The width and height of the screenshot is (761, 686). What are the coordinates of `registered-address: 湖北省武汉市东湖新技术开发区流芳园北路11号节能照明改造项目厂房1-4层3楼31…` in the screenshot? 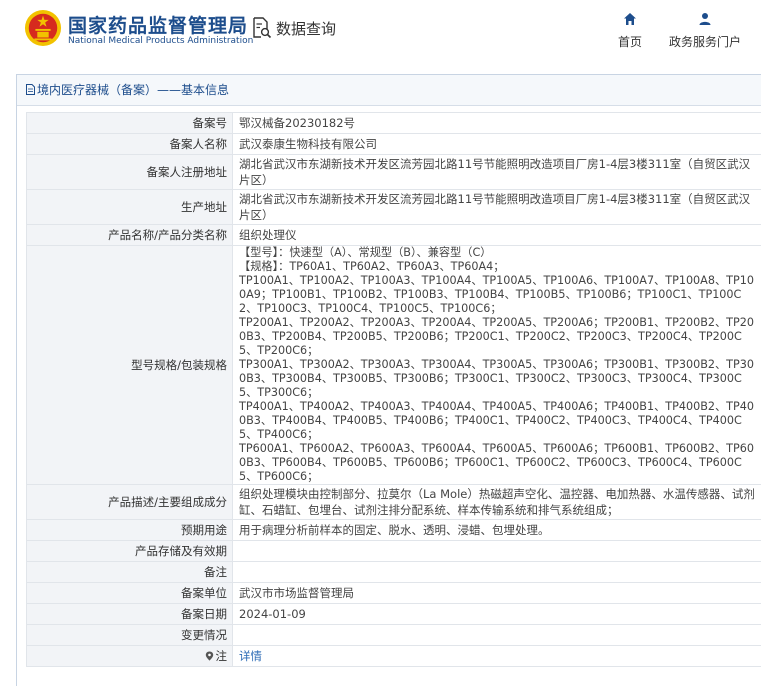 It's located at (497, 172).